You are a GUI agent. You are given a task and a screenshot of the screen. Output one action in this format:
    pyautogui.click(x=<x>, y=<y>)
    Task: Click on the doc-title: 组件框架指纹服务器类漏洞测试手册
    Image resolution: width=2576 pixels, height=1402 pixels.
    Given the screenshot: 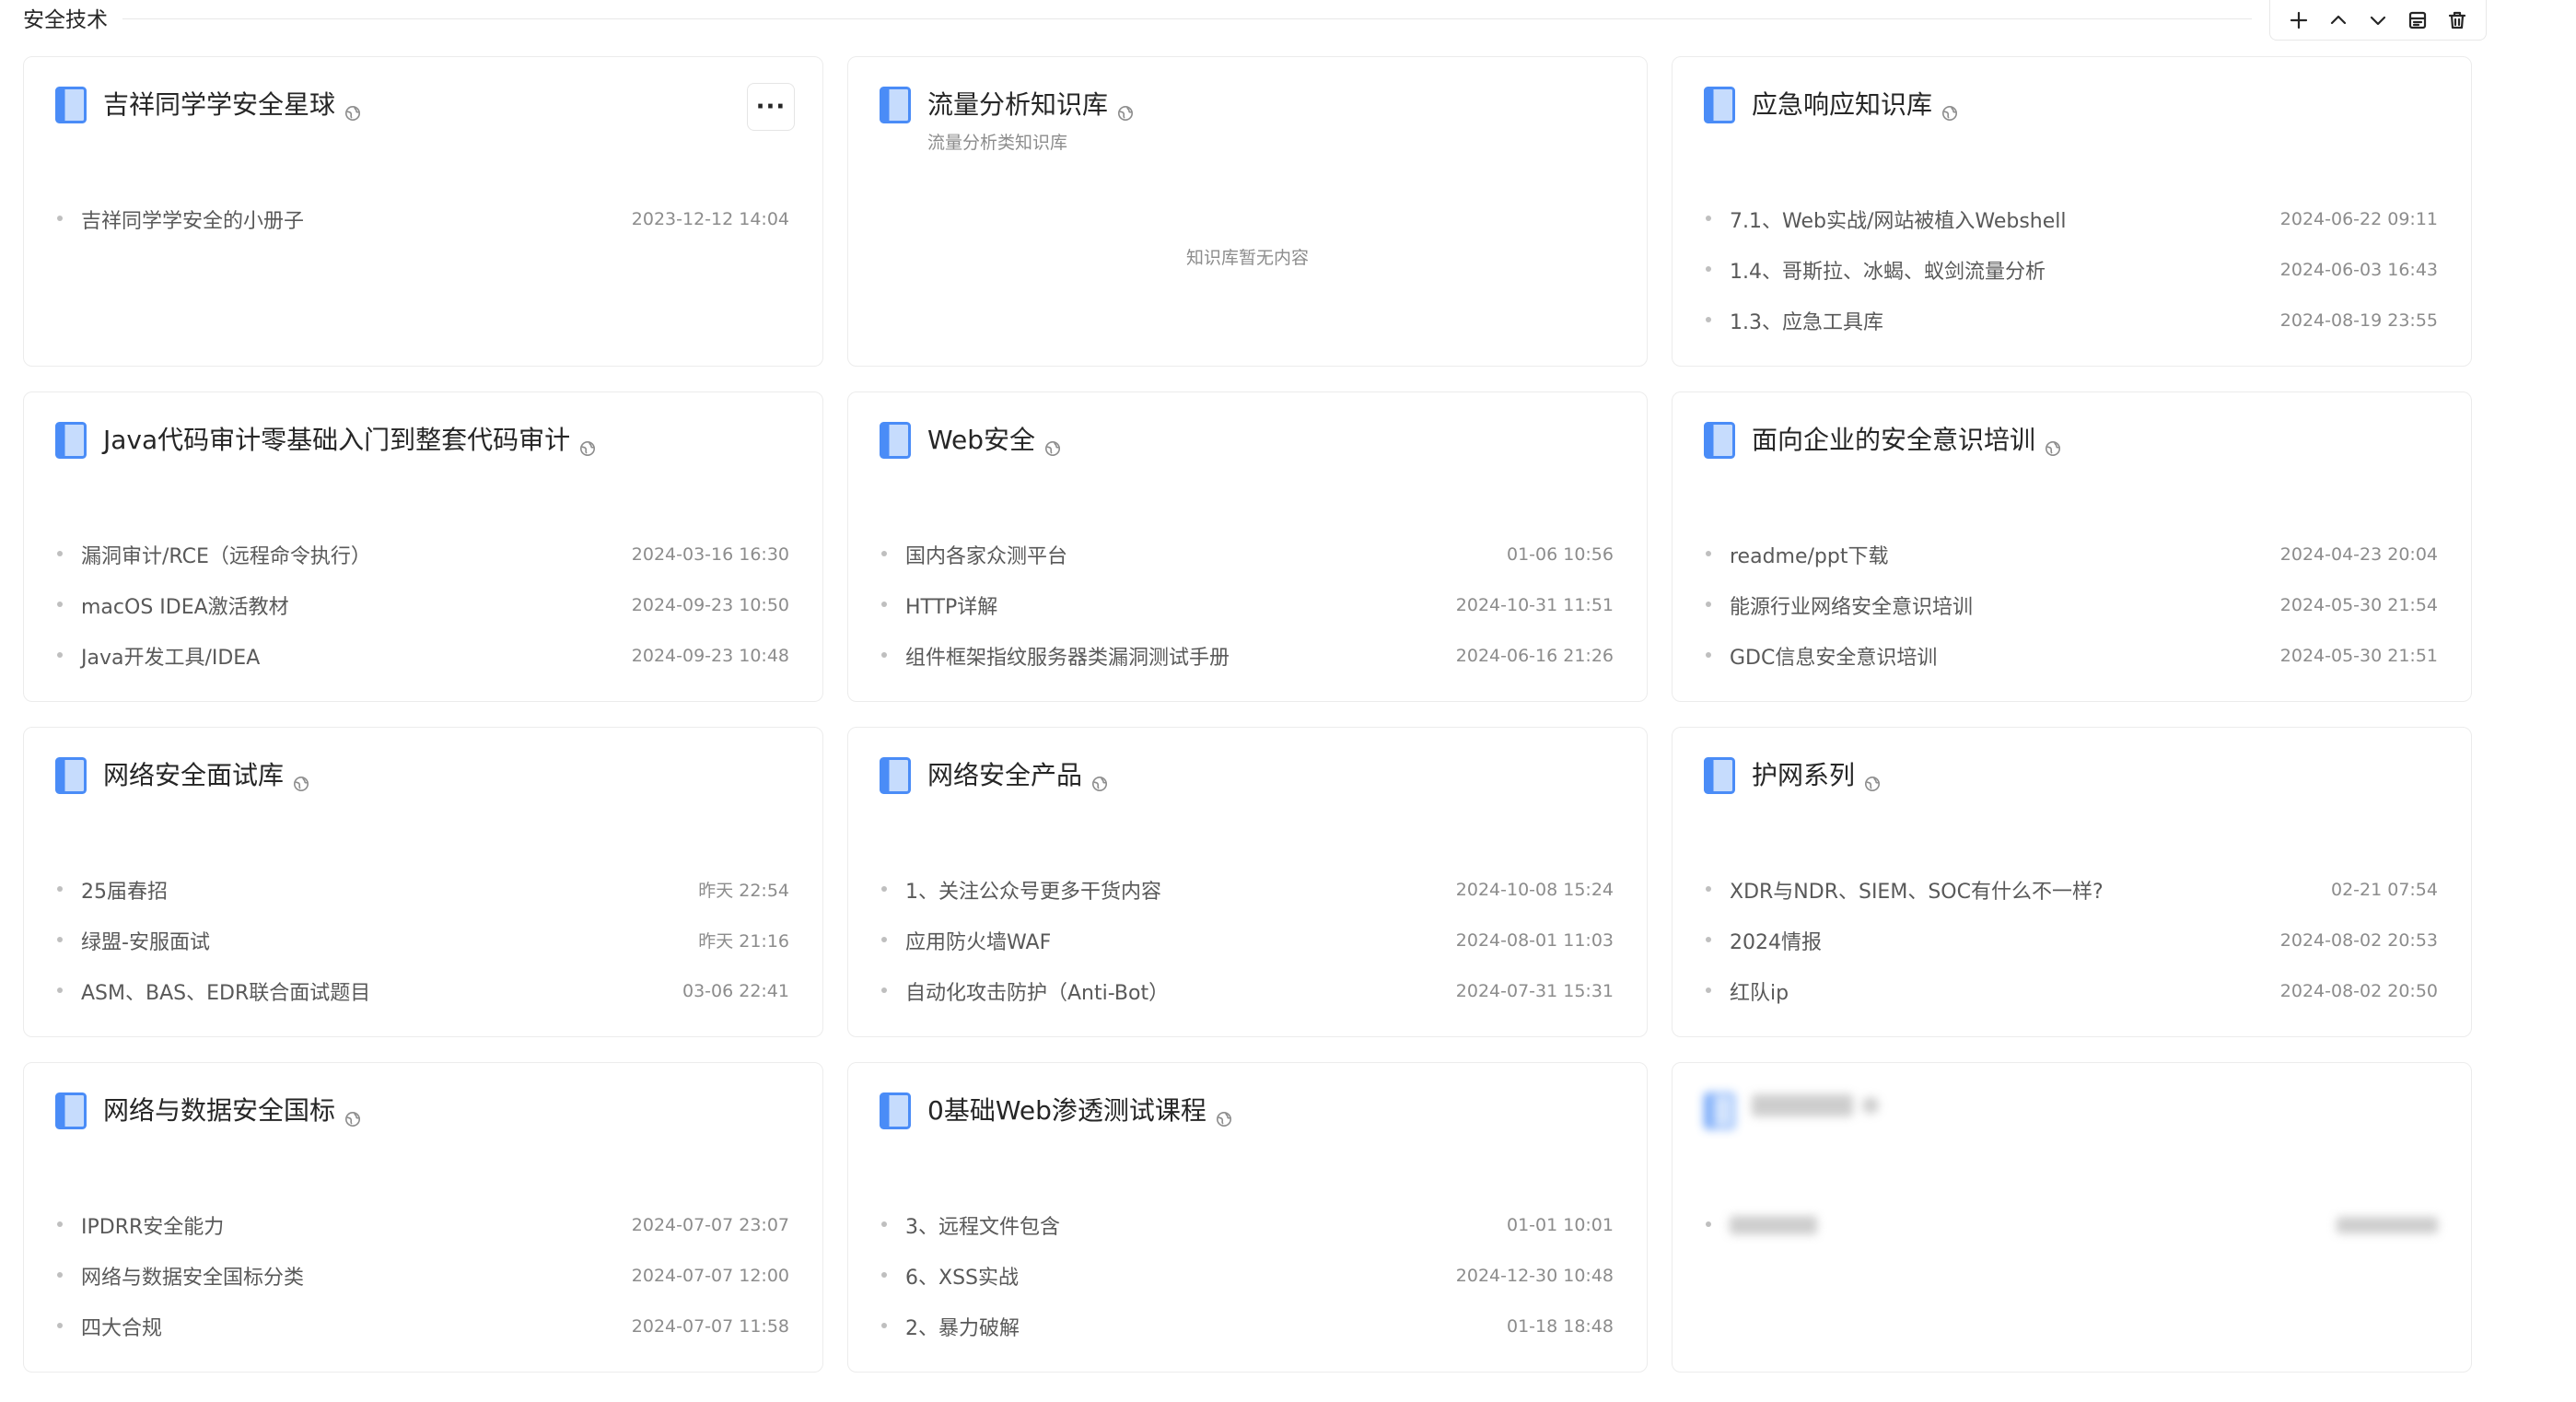 What is the action you would take?
    pyautogui.click(x=1055, y=656)
    